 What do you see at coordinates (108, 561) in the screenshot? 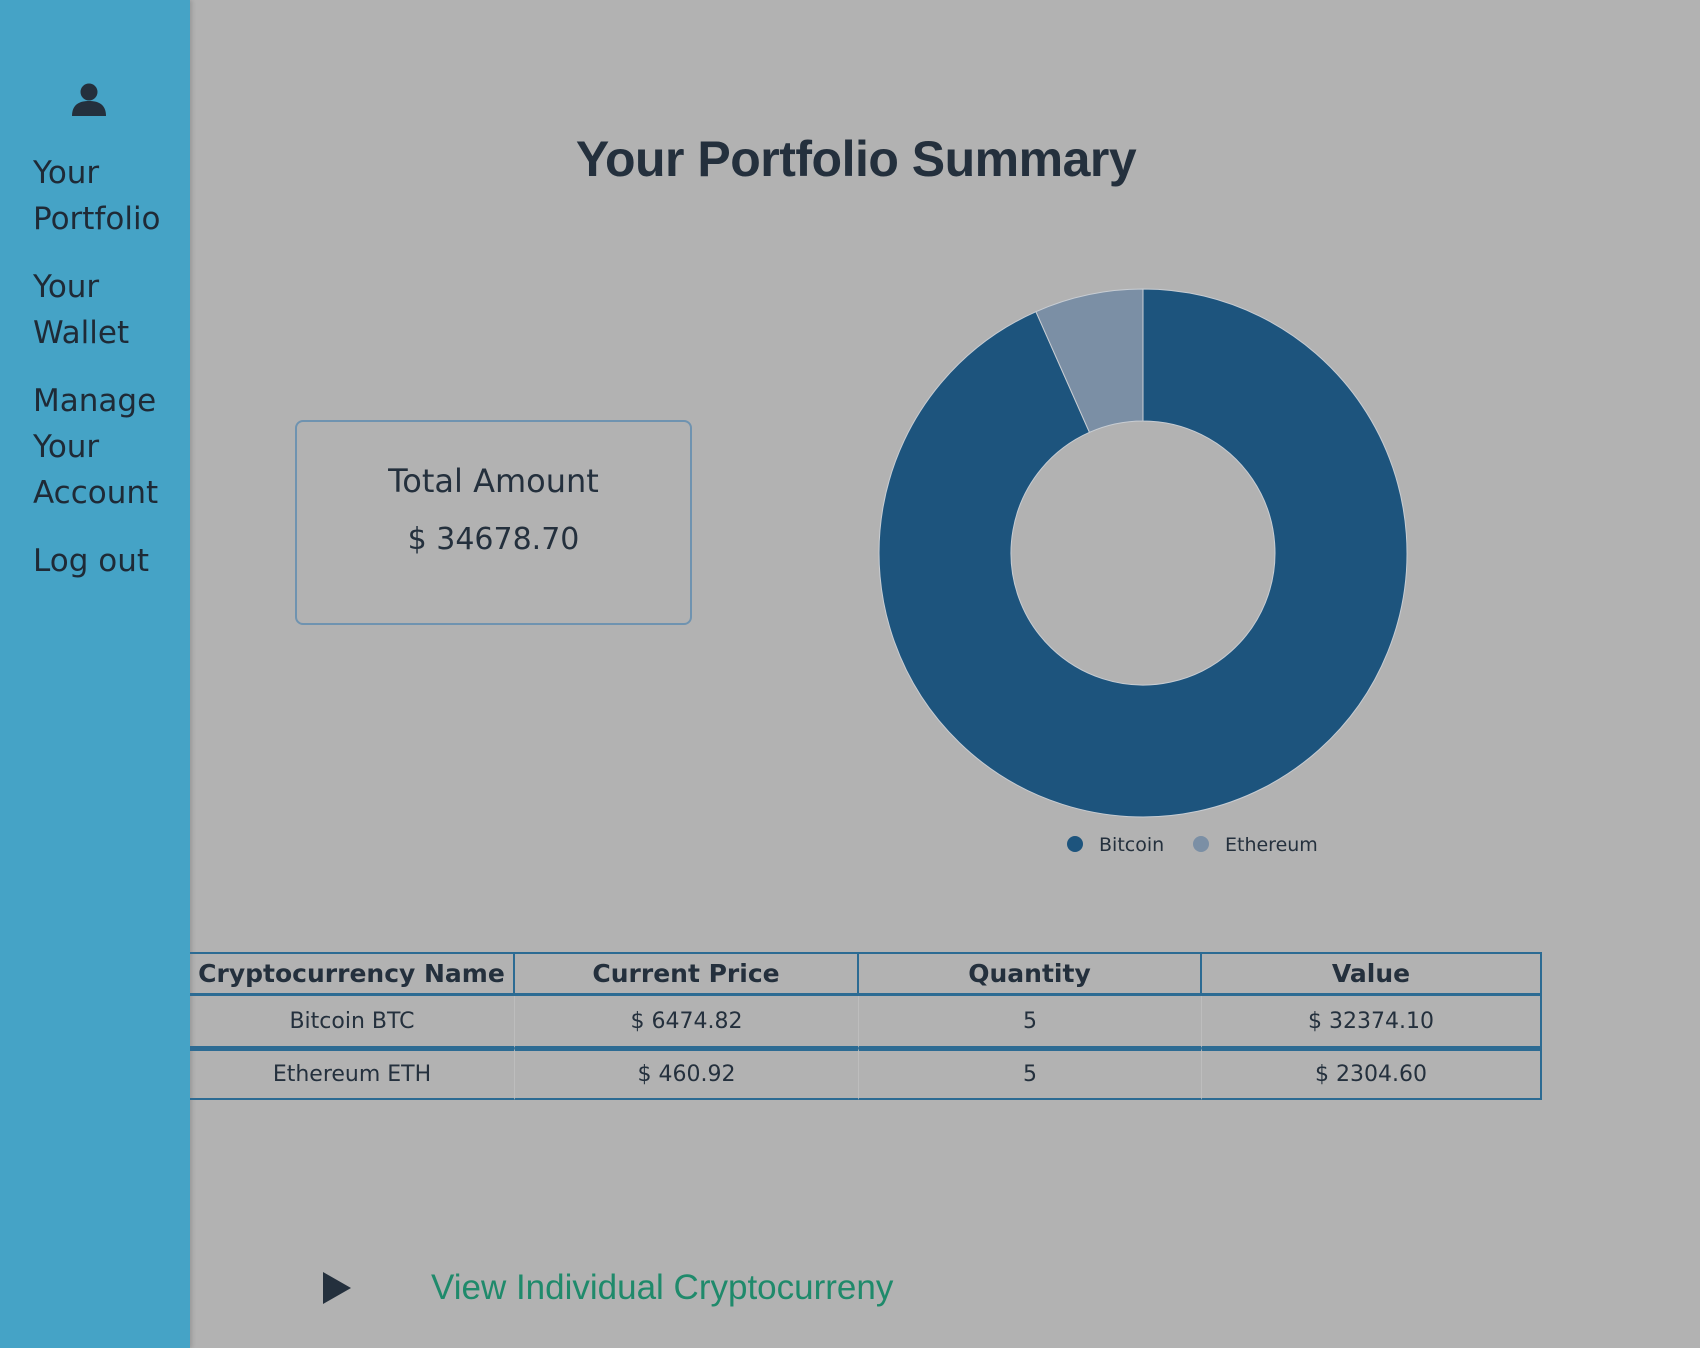
I see `sidebar-item-logout: Log out` at bounding box center [108, 561].